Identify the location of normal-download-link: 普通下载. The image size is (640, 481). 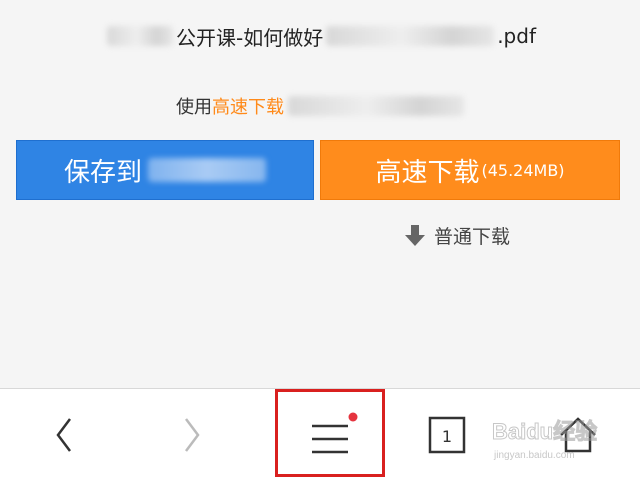
(457, 235).